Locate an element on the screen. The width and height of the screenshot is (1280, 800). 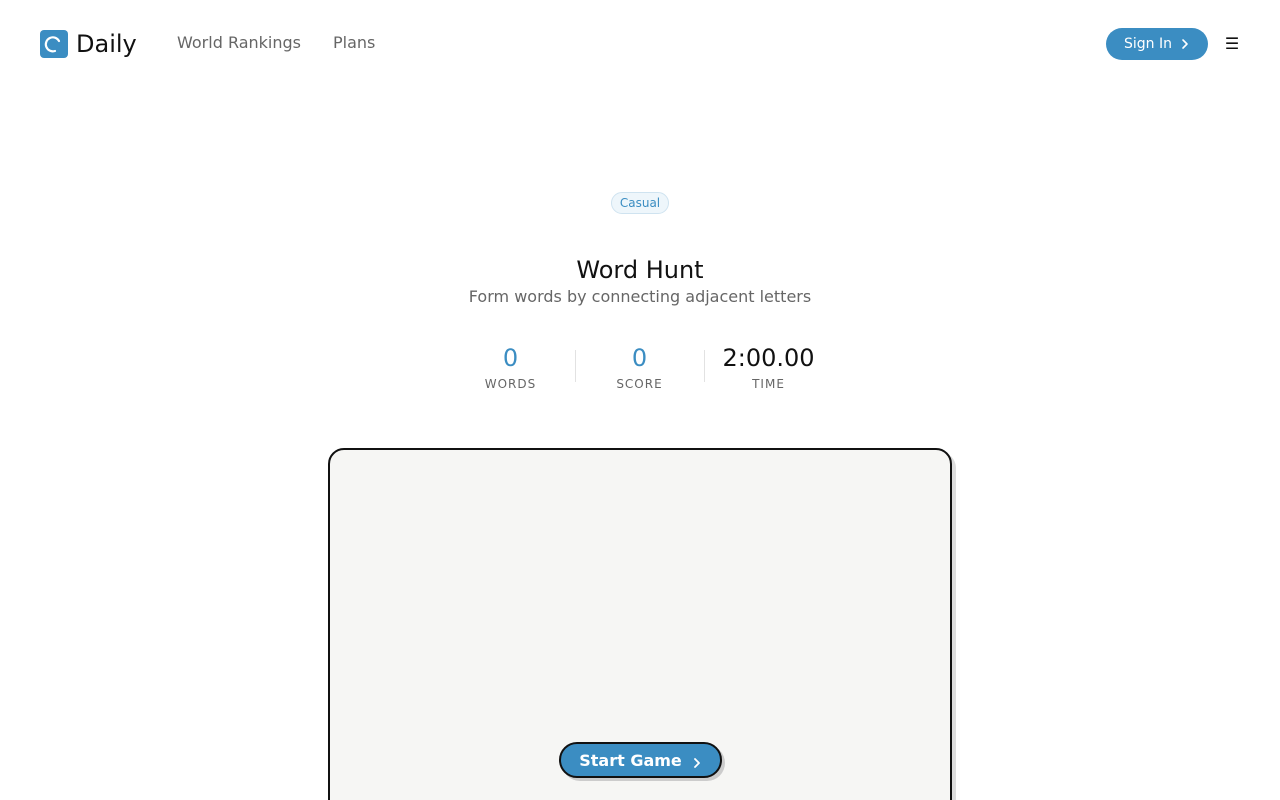
stats-bar: 0 WORDS 0 SCORE 2:00.00 TIME is located at coordinates (640, 368).